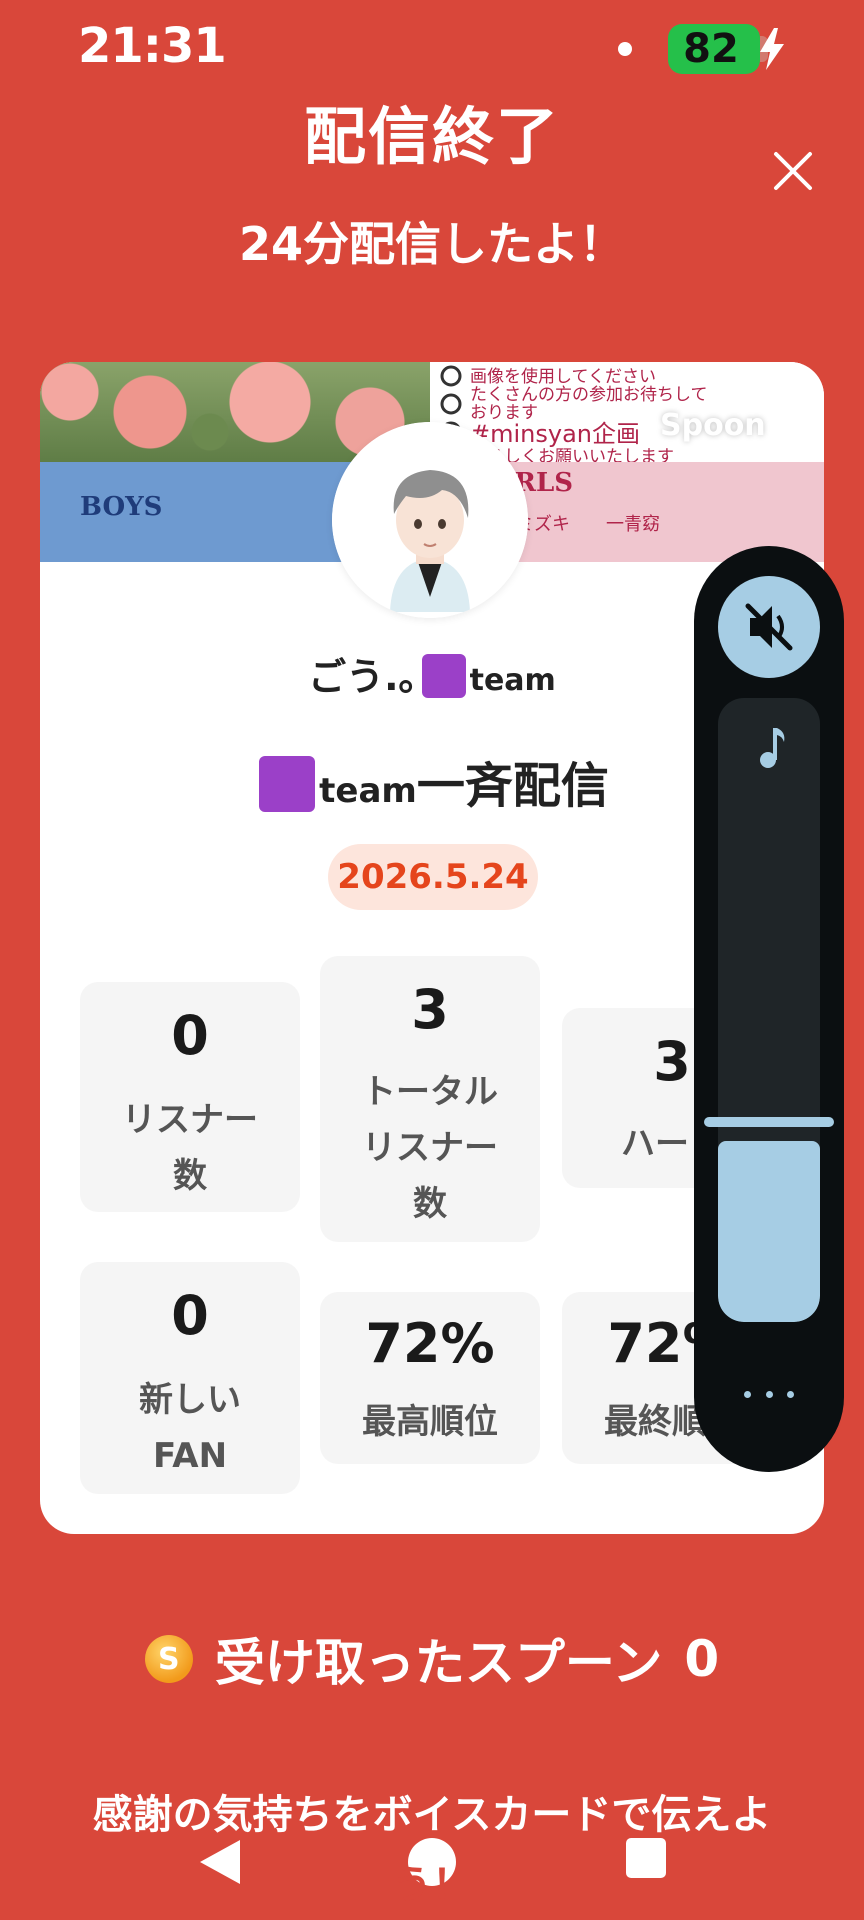  Describe the element at coordinates (793, 171) in the screenshot. I see `close-button` at that location.